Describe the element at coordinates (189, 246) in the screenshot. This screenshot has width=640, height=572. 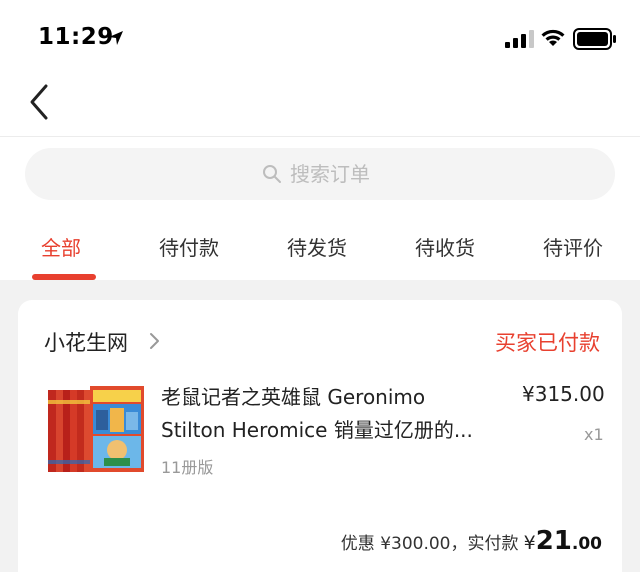
I see `tab-pending-payment: 待付款` at that location.